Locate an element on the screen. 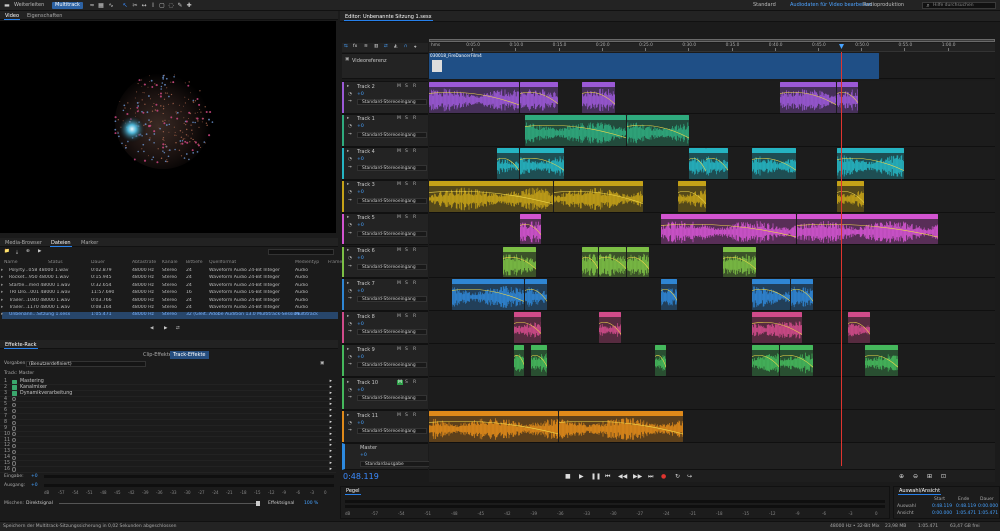 Image resolution: width=1000 pixels, height=531 pixels. track-name: Track 2 is located at coordinates (366, 87).